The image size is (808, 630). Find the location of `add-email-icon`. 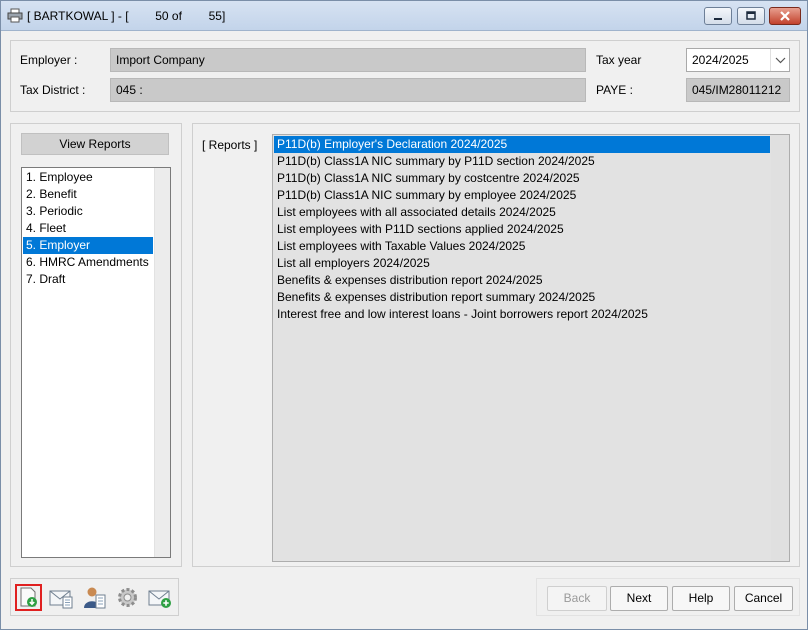

add-email-icon is located at coordinates (159, 599).